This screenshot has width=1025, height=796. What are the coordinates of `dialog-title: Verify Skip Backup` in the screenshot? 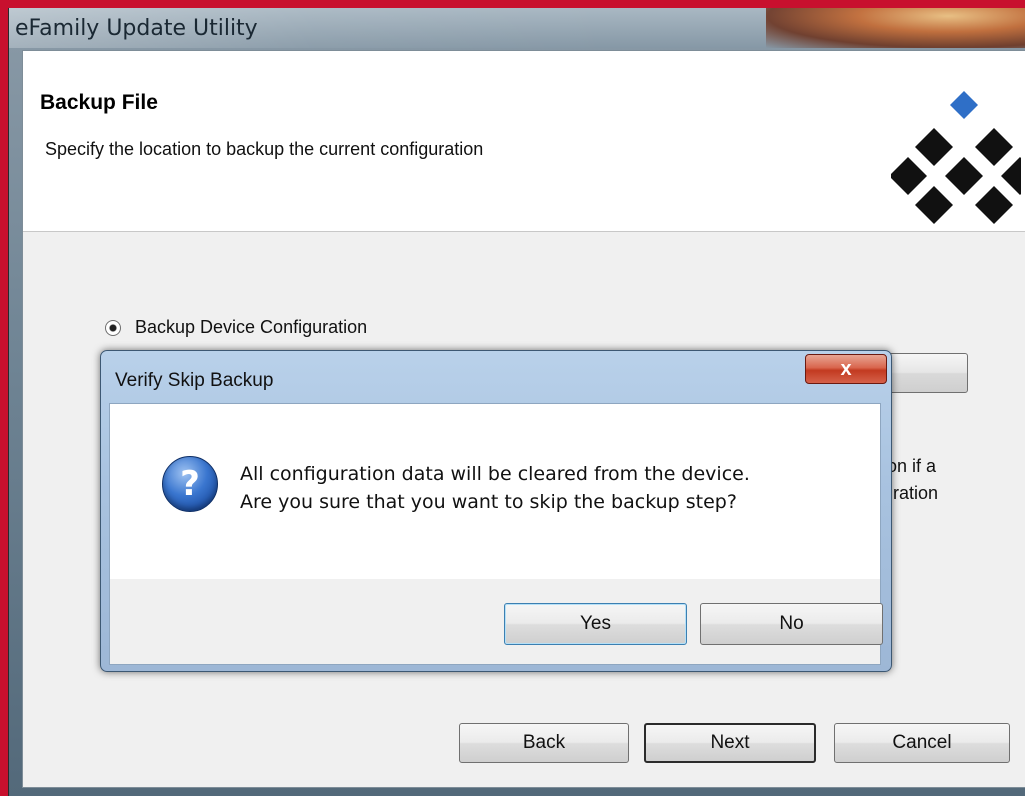 It's located at (194, 380).